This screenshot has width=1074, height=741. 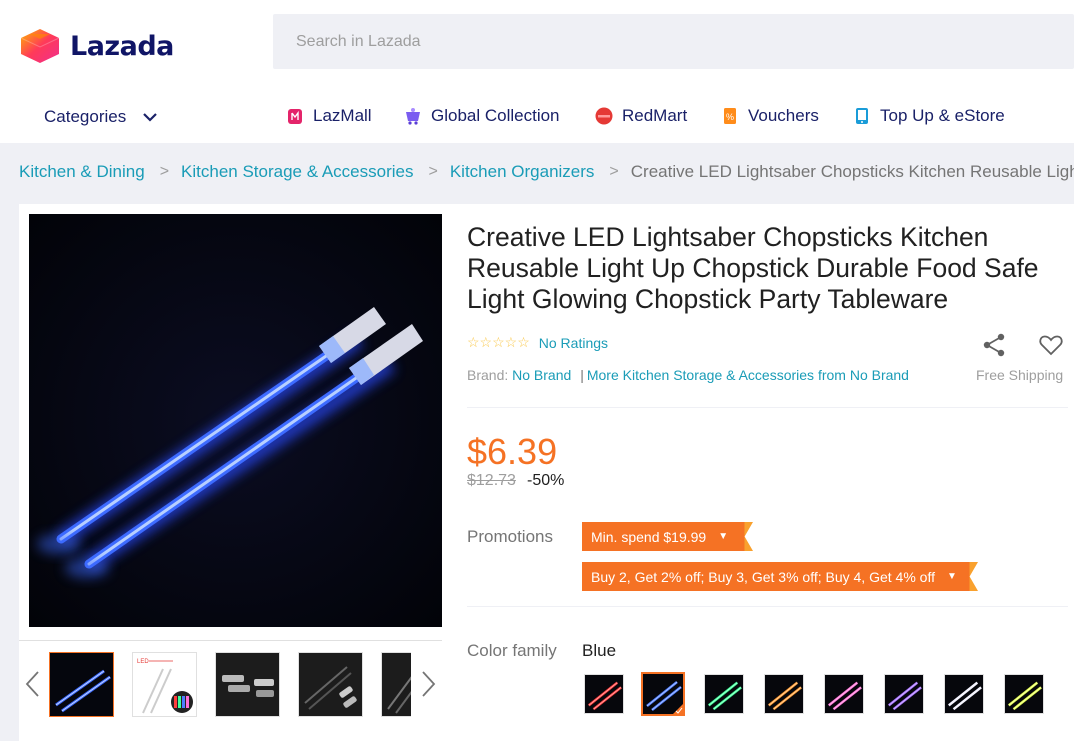 I want to click on voucher-icon: %, so click(x=730, y=116).